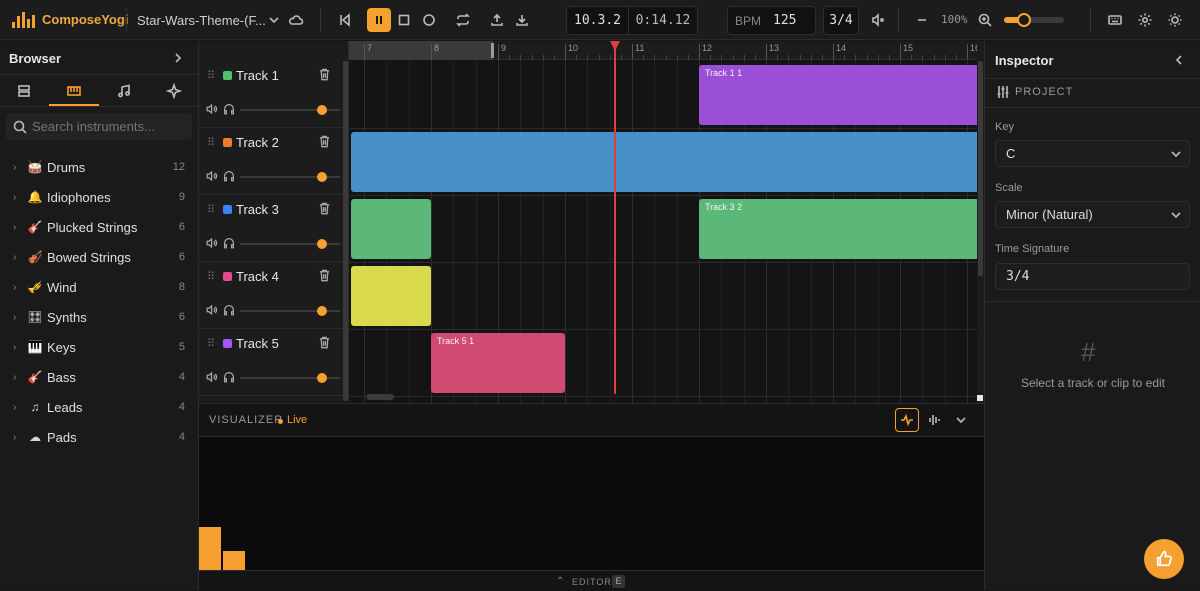  What do you see at coordinates (24, 91) in the screenshot?
I see `layout-icon` at bounding box center [24, 91].